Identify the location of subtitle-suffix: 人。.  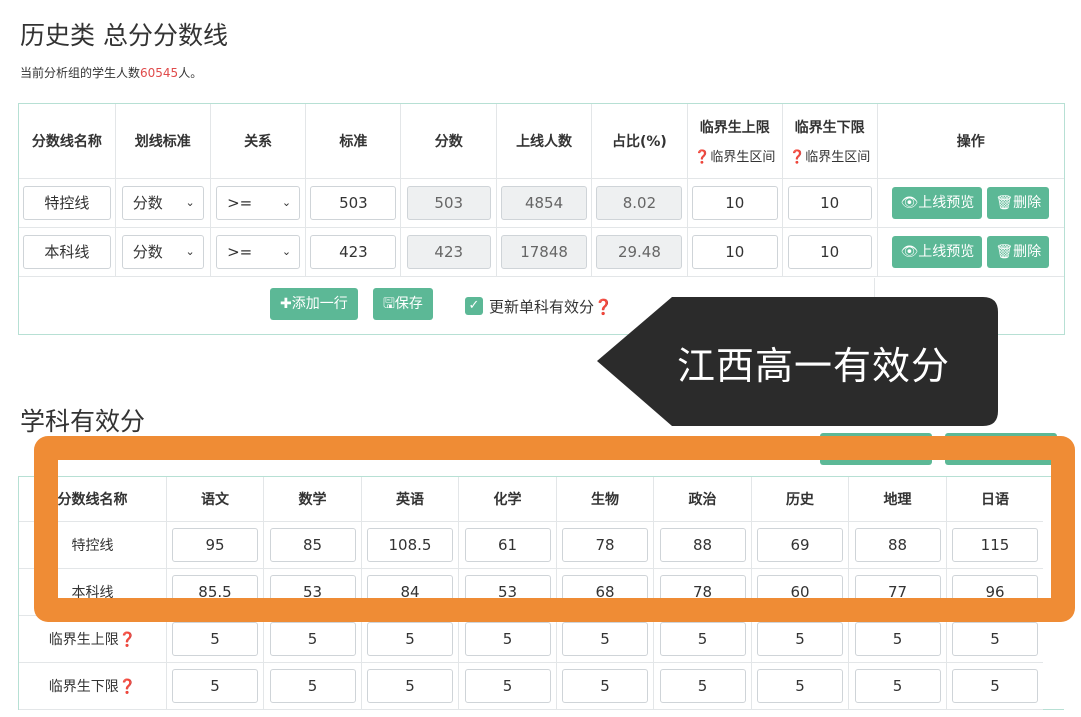
(190, 73).